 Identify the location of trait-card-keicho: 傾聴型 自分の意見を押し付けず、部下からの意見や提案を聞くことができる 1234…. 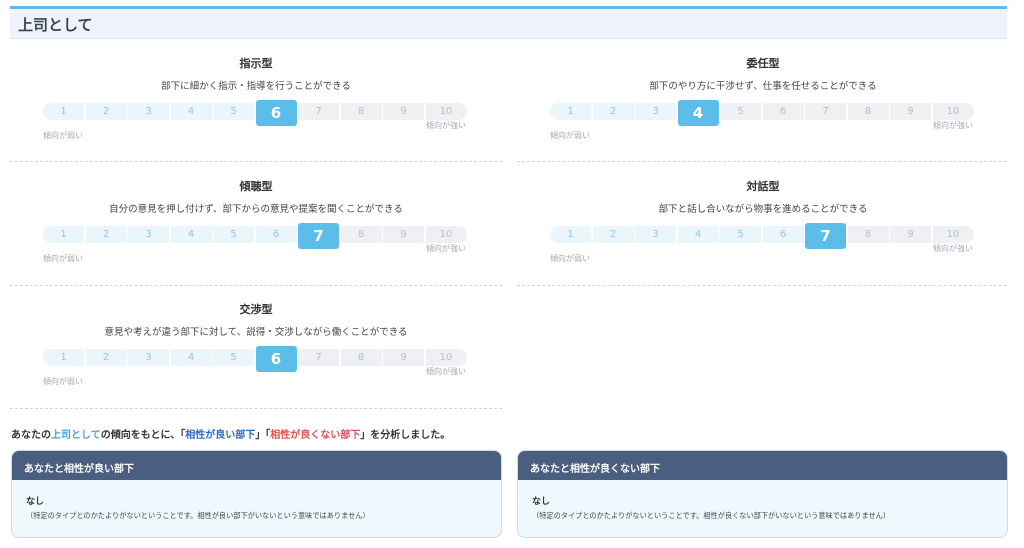
(256, 220).